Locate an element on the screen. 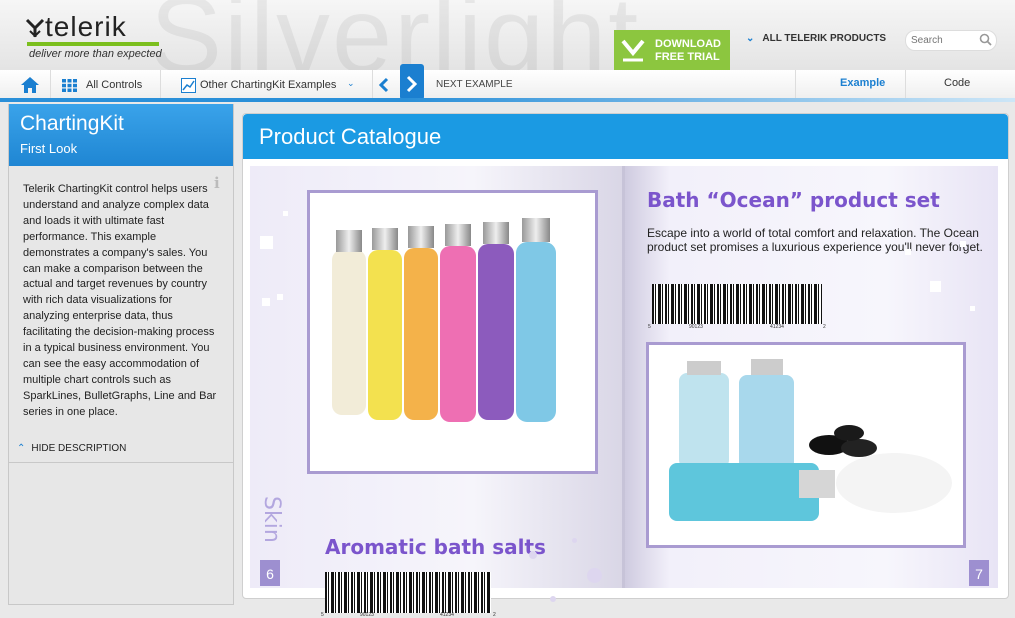 The width and height of the screenshot is (1015, 618). right-barcode is located at coordinates (737, 304).